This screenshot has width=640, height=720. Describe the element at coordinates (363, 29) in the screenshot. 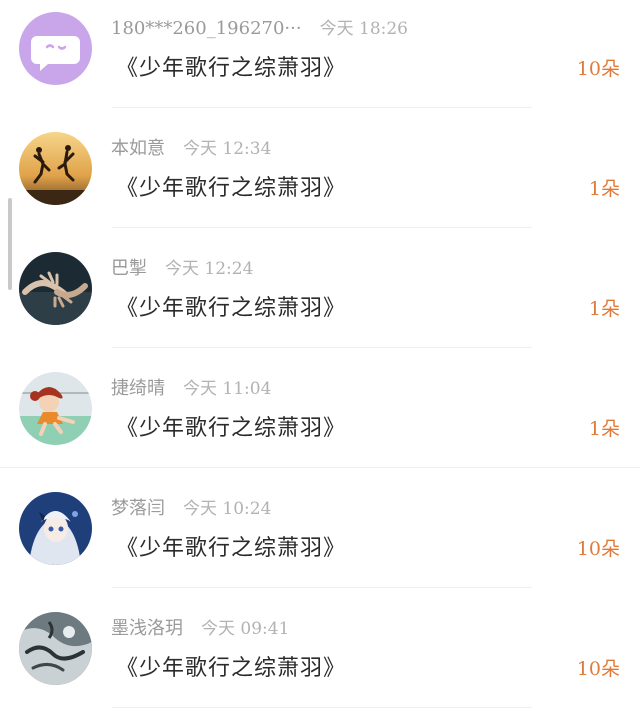

I see `timestamp: 今天 18:26` at that location.